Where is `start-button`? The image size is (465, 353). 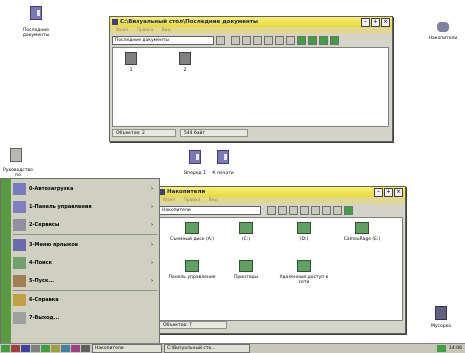
start-button is located at coordinates (5, 348).